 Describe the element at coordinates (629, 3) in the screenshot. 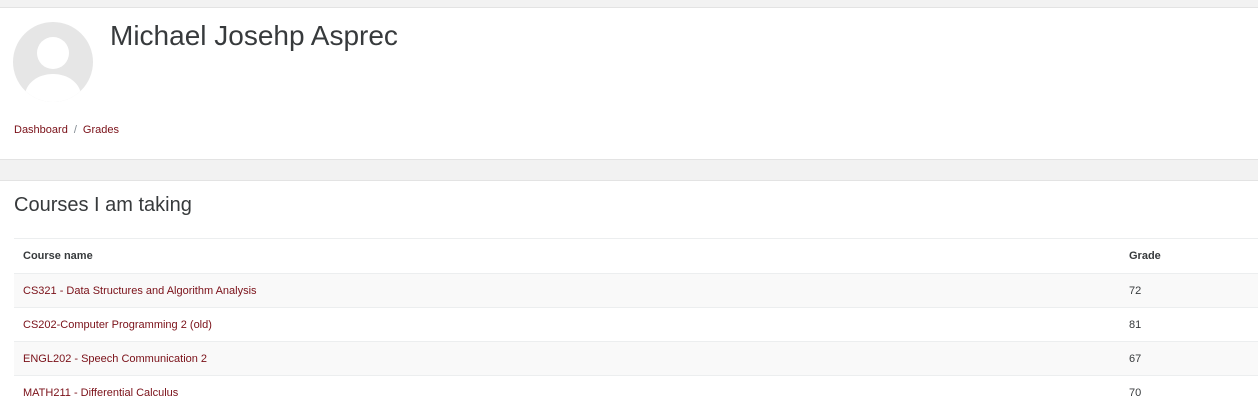

I see `top-strip` at that location.